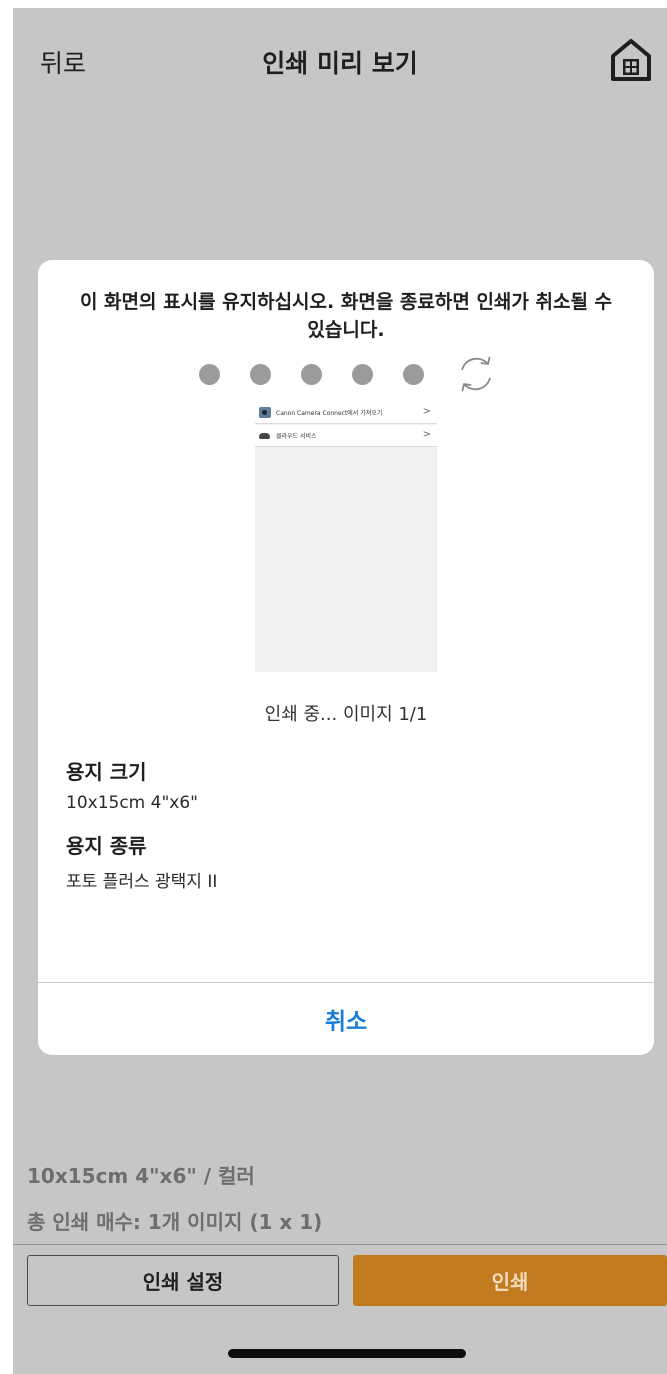  Describe the element at coordinates (340, 1244) in the screenshot. I see `footer-divider` at that location.